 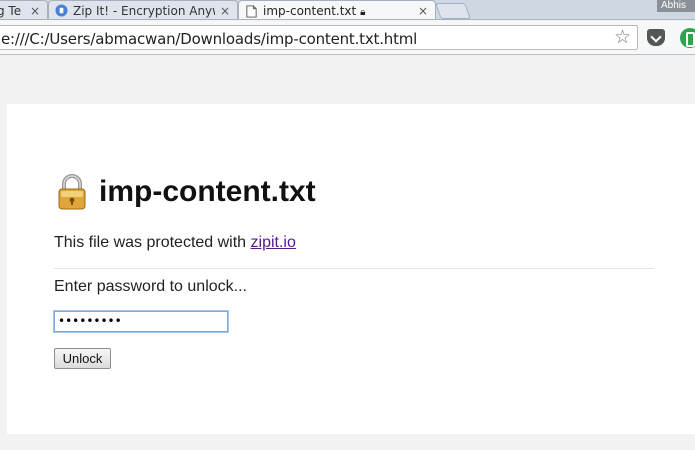 What do you see at coordinates (687, 38) in the screenshot?
I see `extension-icon` at bounding box center [687, 38].